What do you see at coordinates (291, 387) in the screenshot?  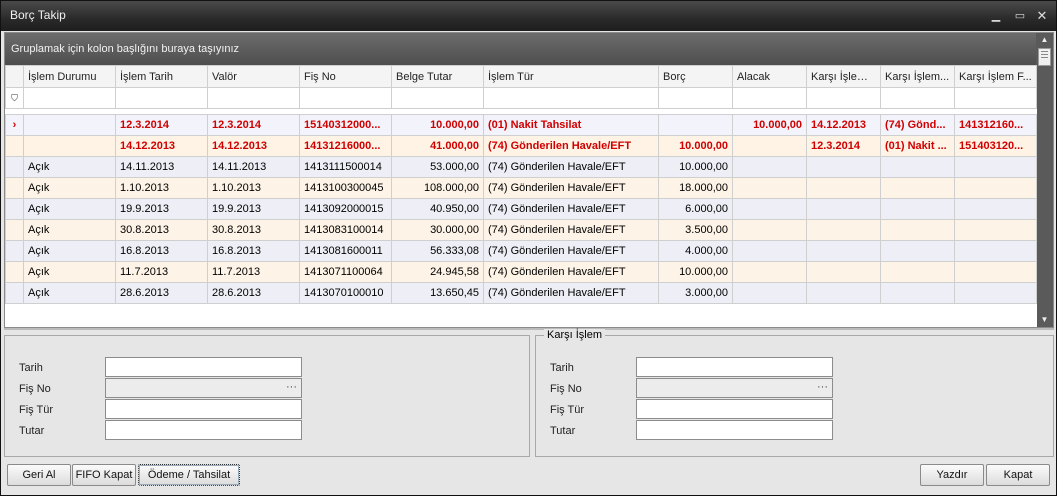 I see `browse-icon: ···` at bounding box center [291, 387].